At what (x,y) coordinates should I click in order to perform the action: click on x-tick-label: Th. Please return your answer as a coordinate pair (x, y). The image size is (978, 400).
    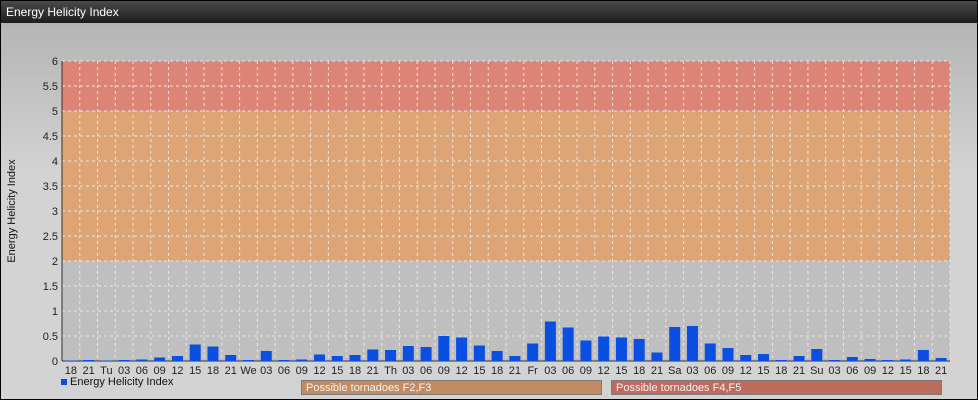
    Looking at the image, I should click on (390, 371).